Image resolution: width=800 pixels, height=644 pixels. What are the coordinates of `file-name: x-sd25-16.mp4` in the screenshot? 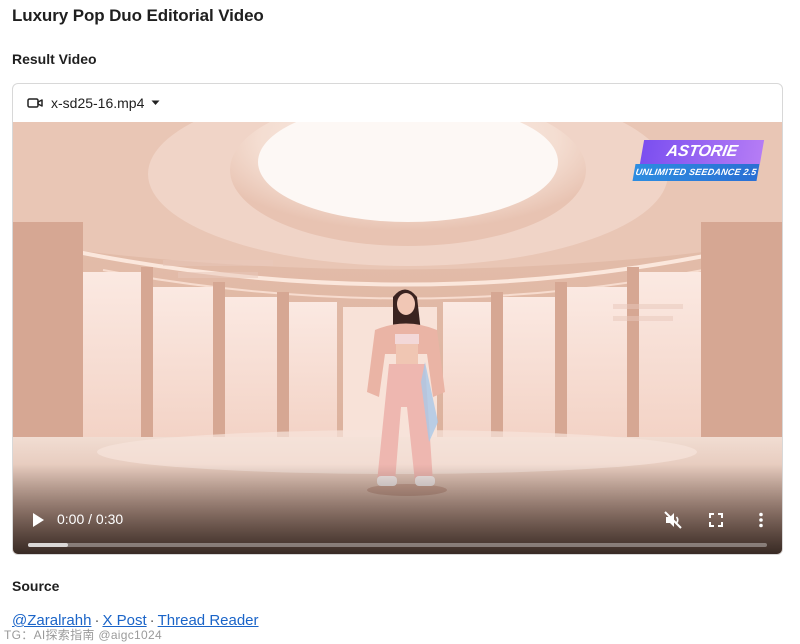 It's located at (98, 103).